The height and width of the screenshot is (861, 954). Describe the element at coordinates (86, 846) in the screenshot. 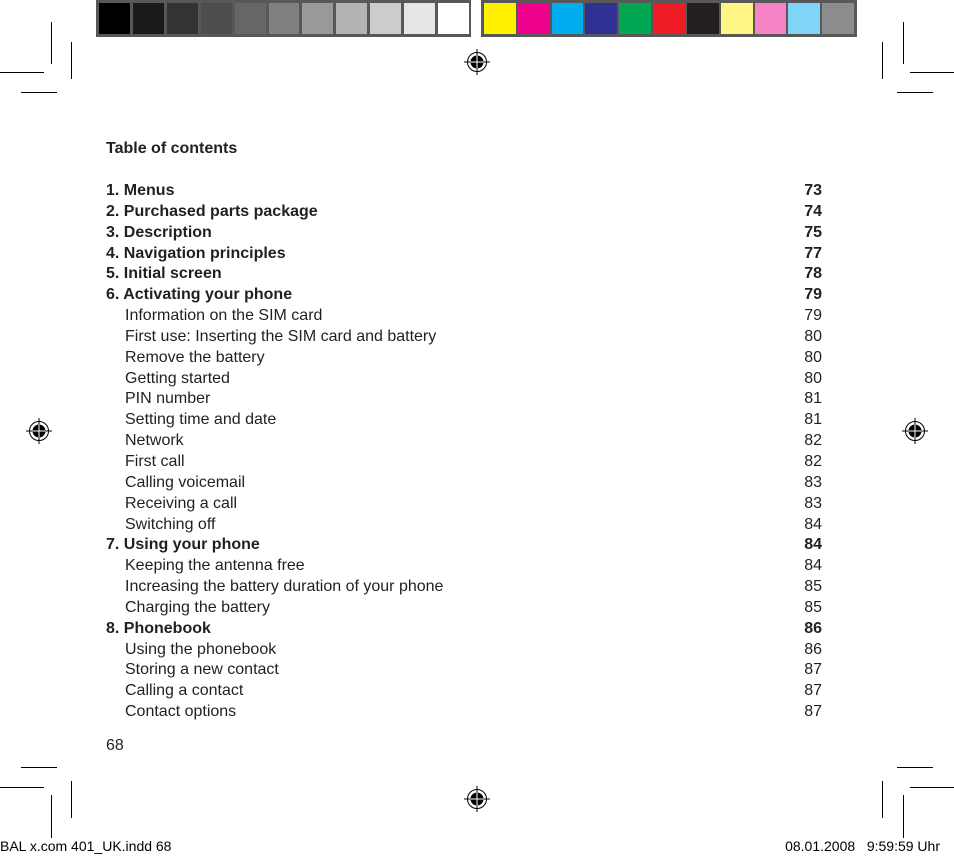

I see `slug-filename: BAL x.com 401_UK.indd 68` at that location.